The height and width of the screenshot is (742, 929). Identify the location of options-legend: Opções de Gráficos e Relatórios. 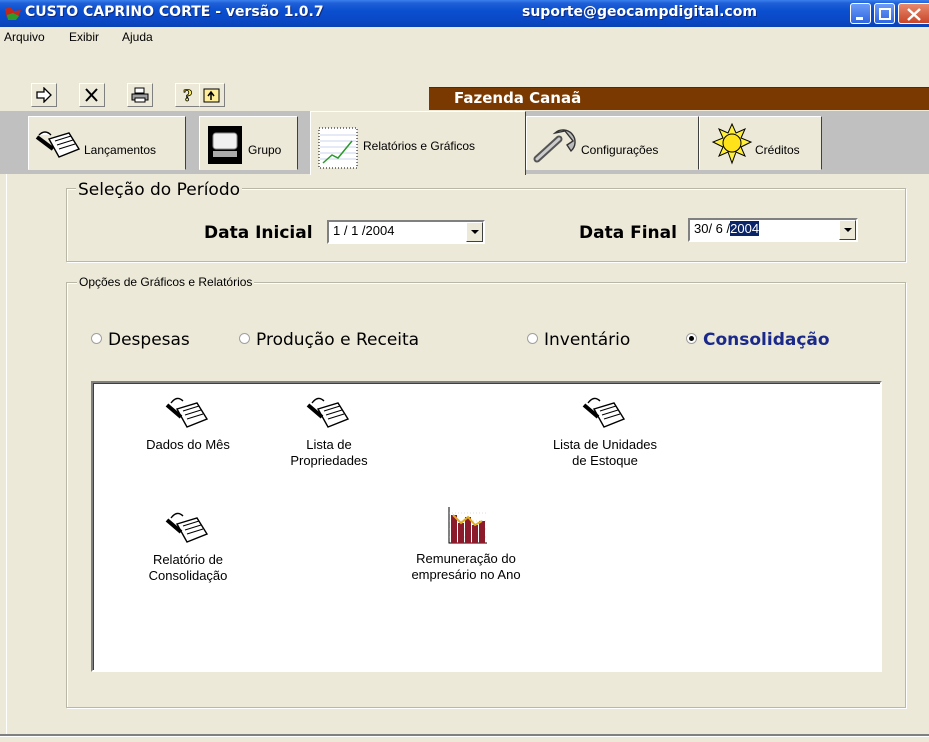
(166, 282).